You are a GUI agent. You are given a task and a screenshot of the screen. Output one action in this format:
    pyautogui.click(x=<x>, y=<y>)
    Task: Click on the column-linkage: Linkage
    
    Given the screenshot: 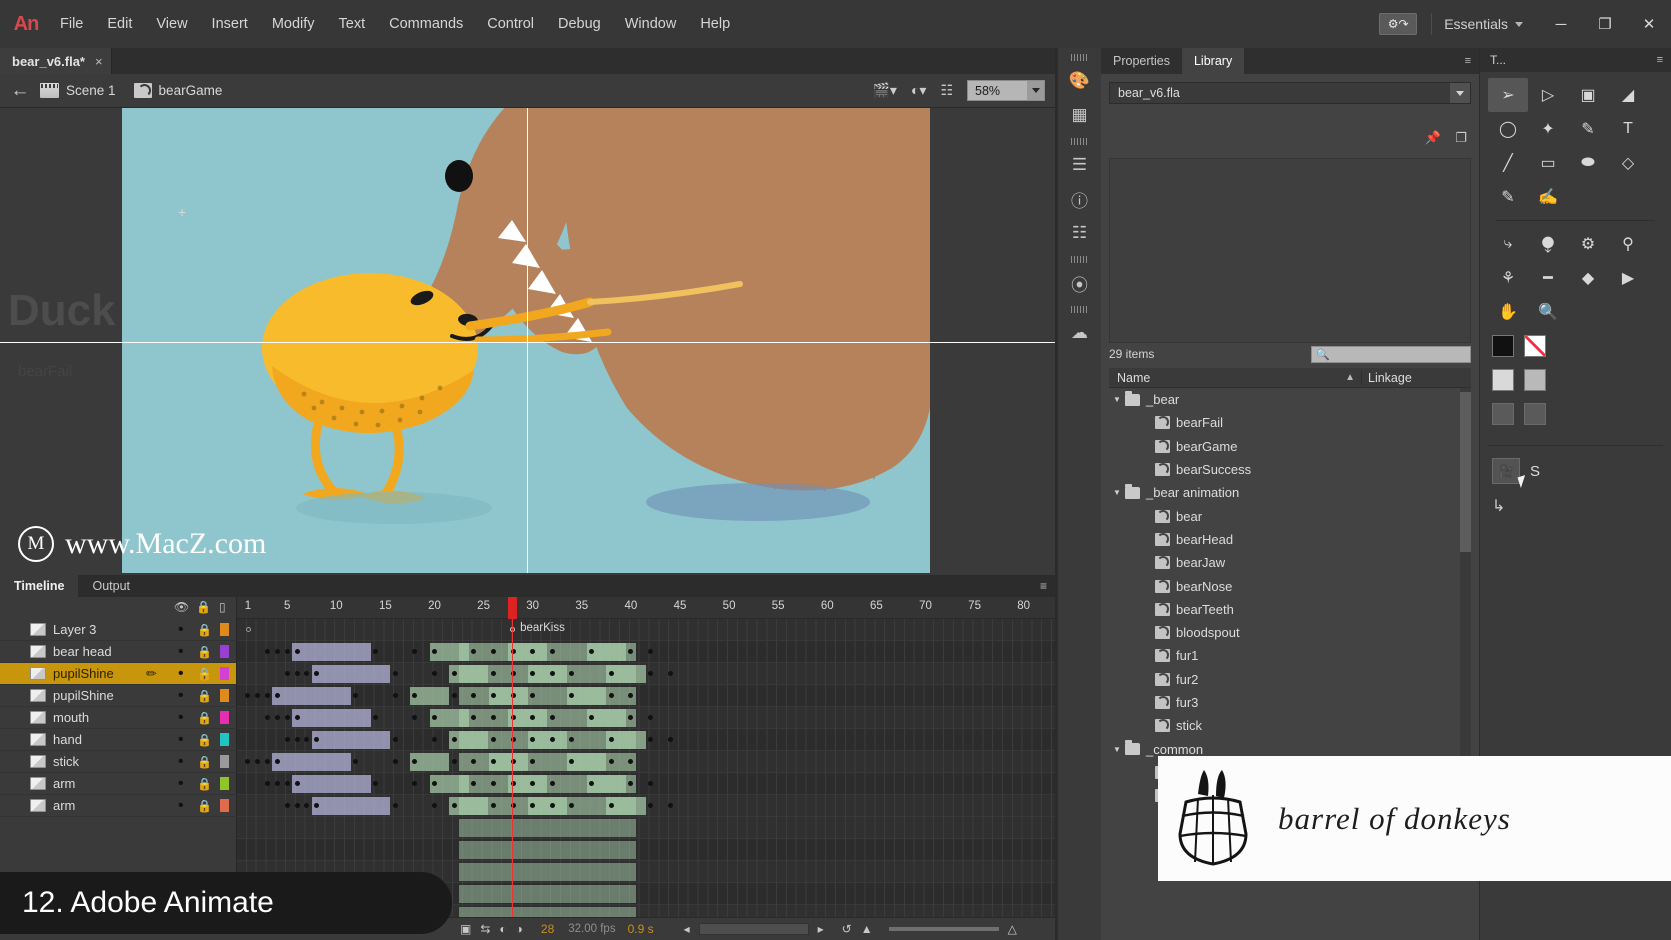 What is the action you would take?
    pyautogui.click(x=1416, y=377)
    